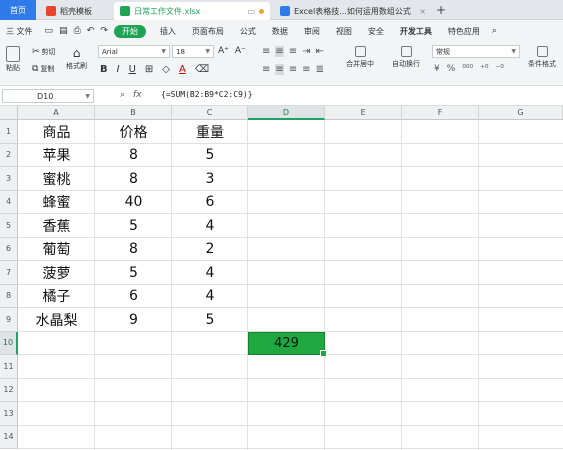 This screenshot has width=563, height=450. I want to click on column-header-b: B, so click(133, 113).